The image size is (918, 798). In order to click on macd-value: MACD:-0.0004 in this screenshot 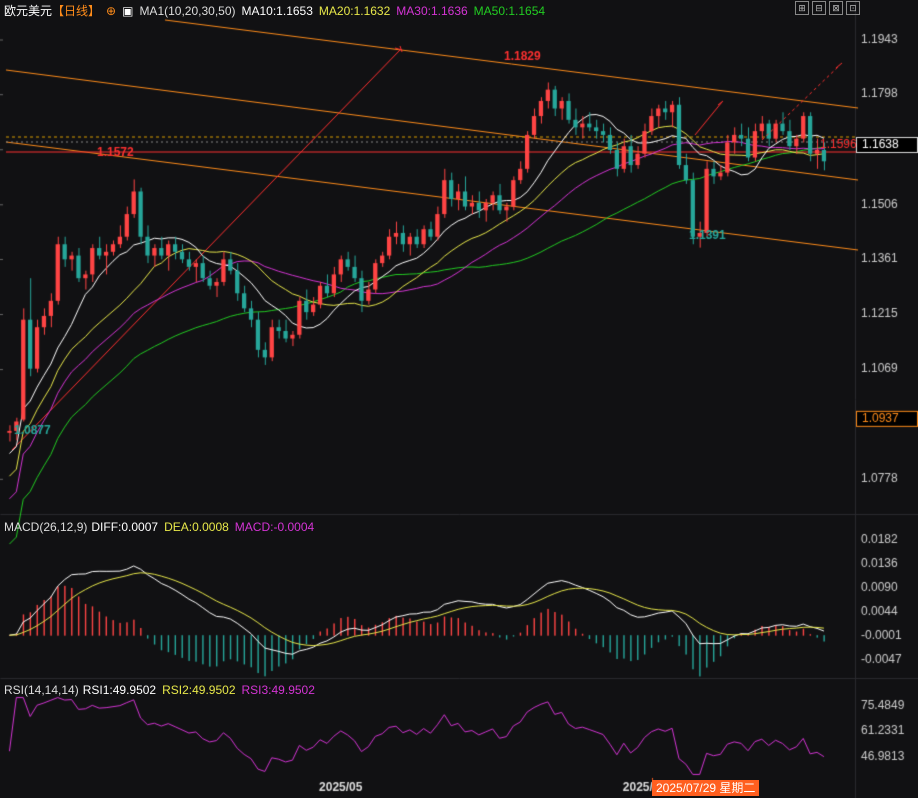, I will do `click(274, 527)`.